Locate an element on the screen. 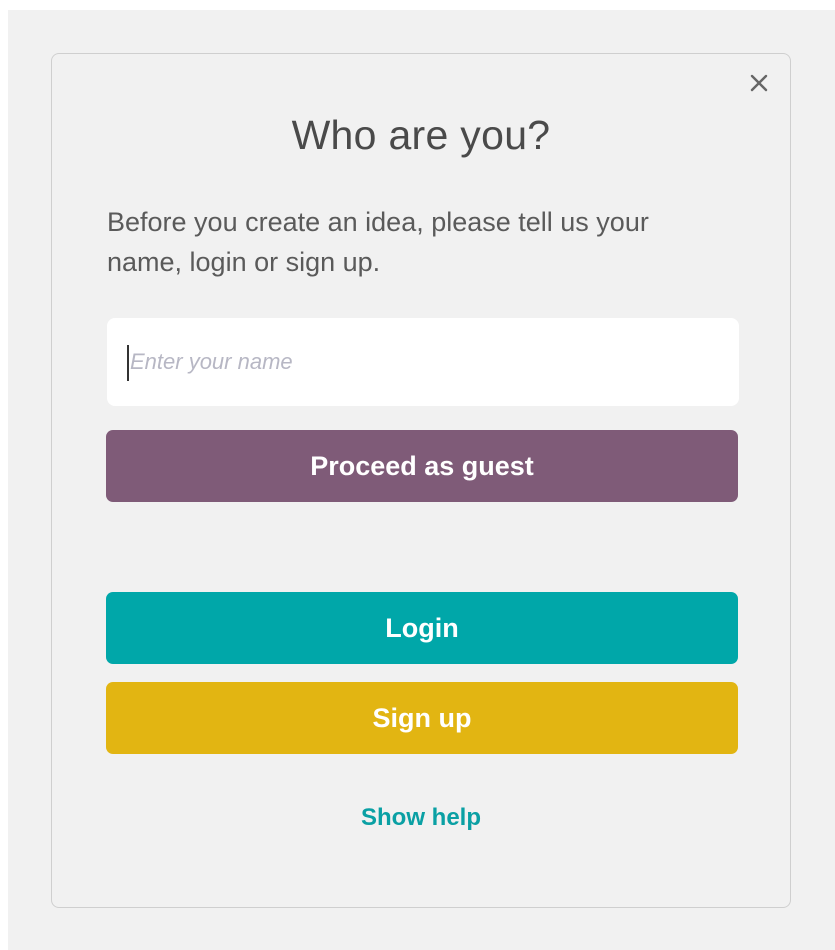 The width and height of the screenshot is (835, 950). sign-up-button: Sign up is located at coordinates (422, 718).